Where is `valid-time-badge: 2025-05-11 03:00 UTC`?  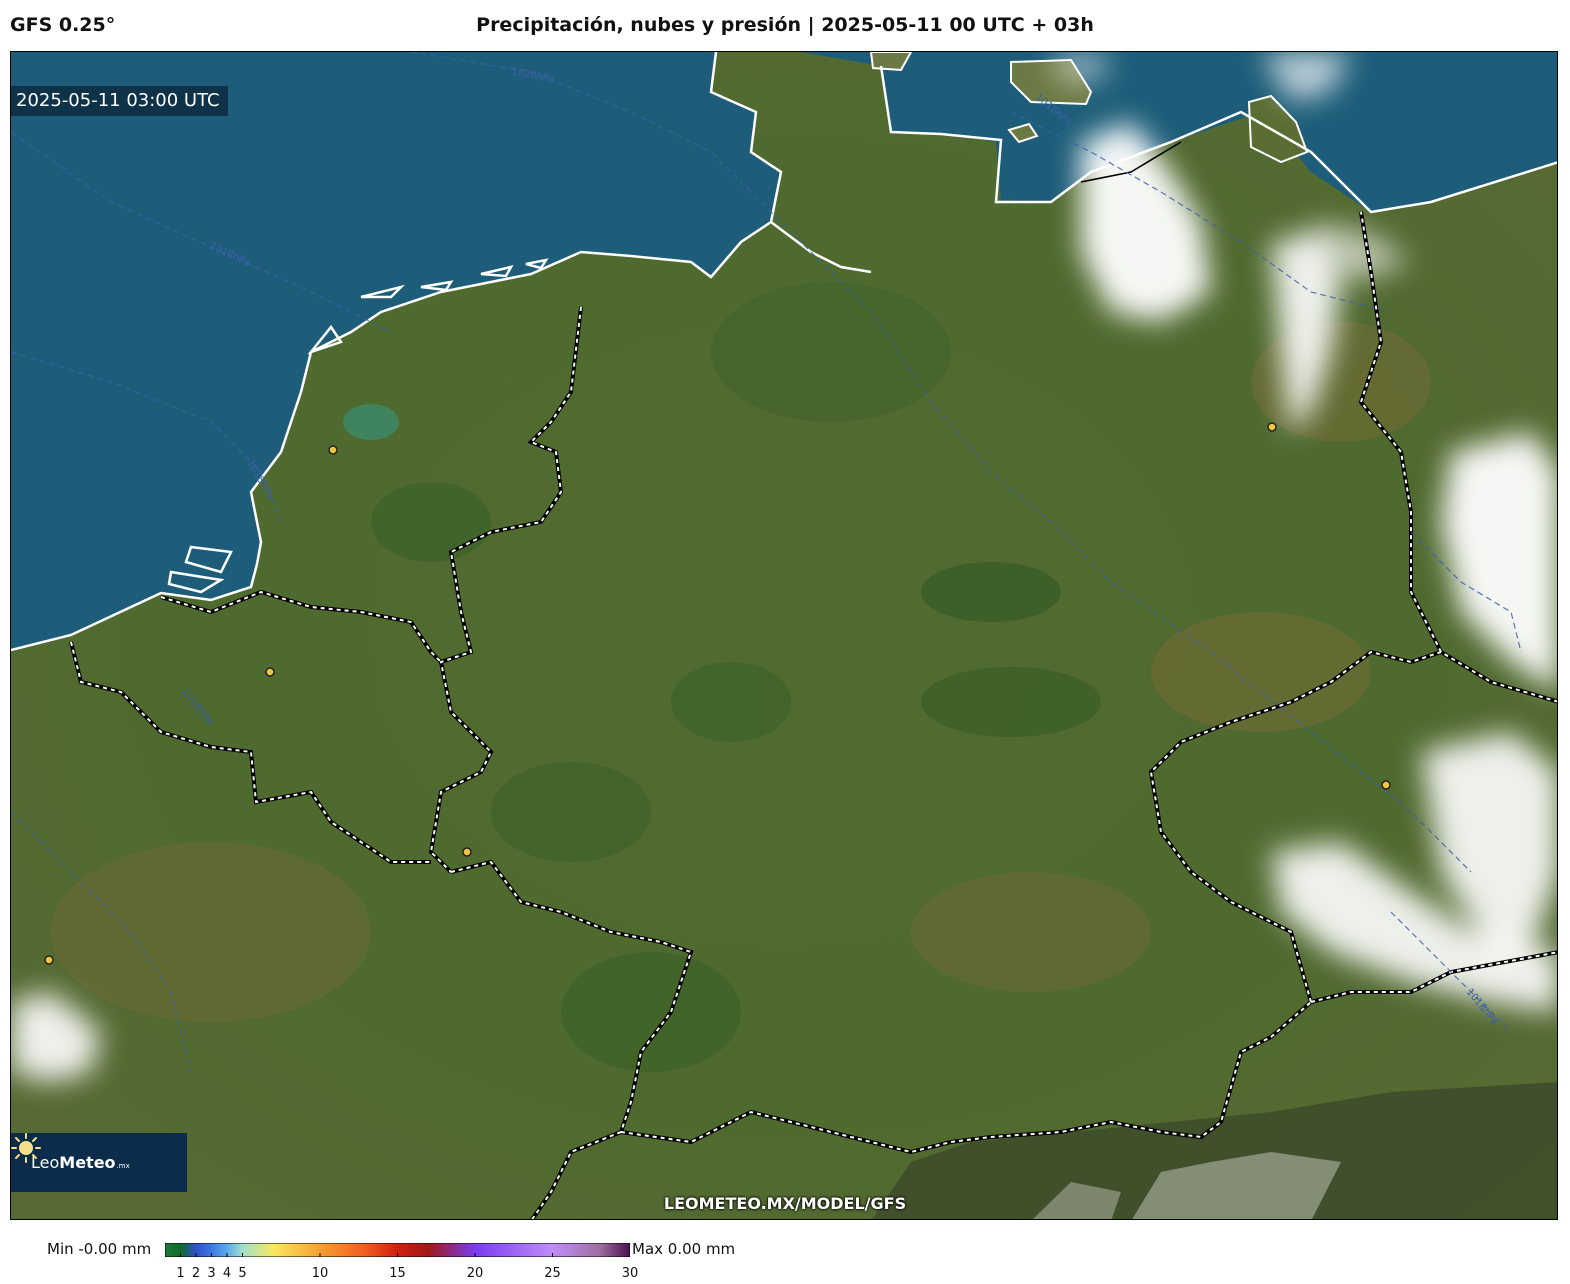 valid-time-badge: 2025-05-11 03:00 UTC is located at coordinates (119, 101).